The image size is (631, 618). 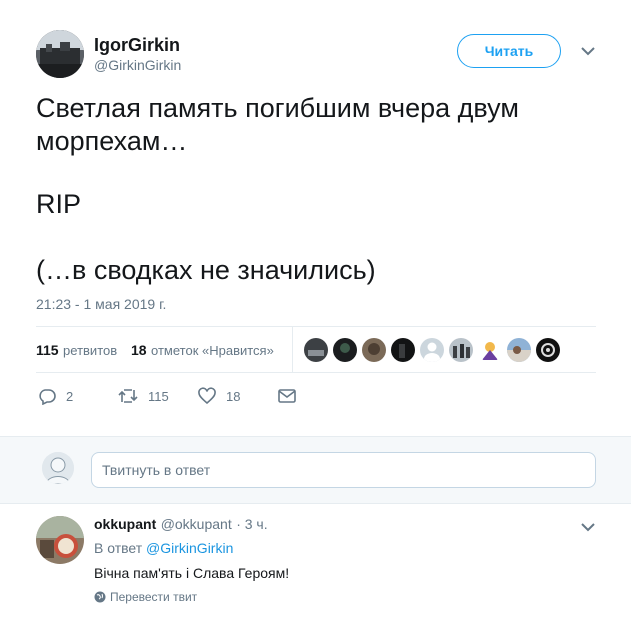 What do you see at coordinates (189, 548) in the screenshot?
I see `in-reply-handle: @GirkinGirkin` at bounding box center [189, 548].